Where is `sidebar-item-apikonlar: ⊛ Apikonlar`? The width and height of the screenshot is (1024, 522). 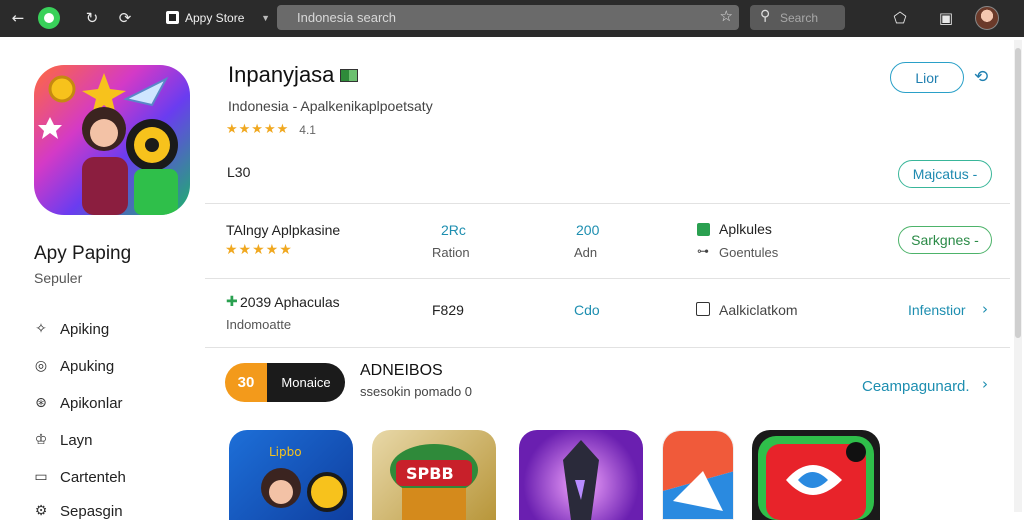
sidebar-item-apikonlar: ⊛ Apikonlar is located at coordinates (77, 403).